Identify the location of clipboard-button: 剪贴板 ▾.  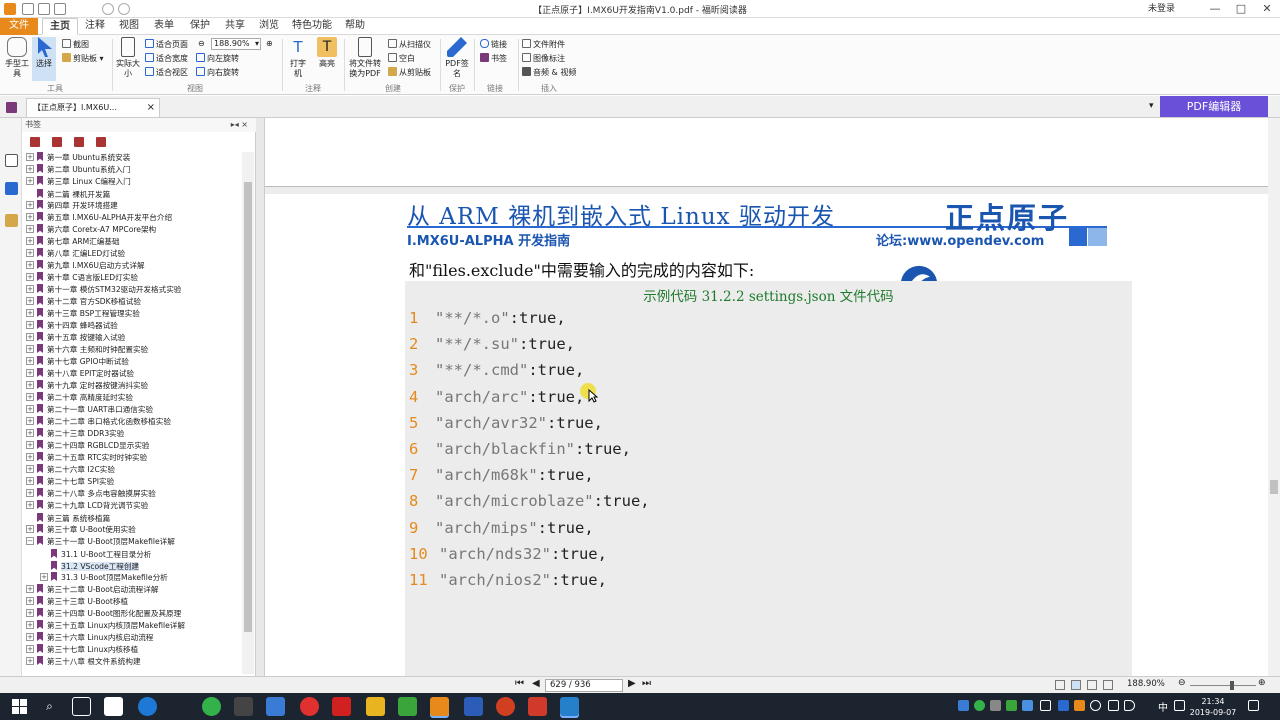
(83, 59).